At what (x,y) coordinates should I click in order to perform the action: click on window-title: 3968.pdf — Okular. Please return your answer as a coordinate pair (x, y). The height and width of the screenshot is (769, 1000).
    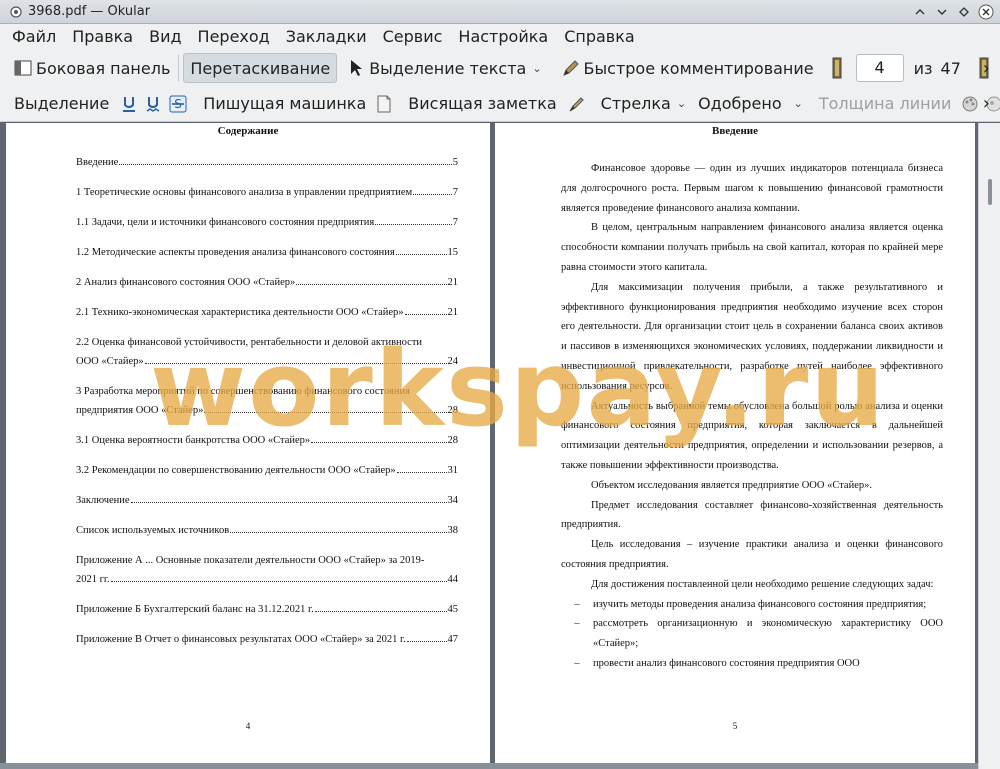
    Looking at the image, I should click on (89, 11).